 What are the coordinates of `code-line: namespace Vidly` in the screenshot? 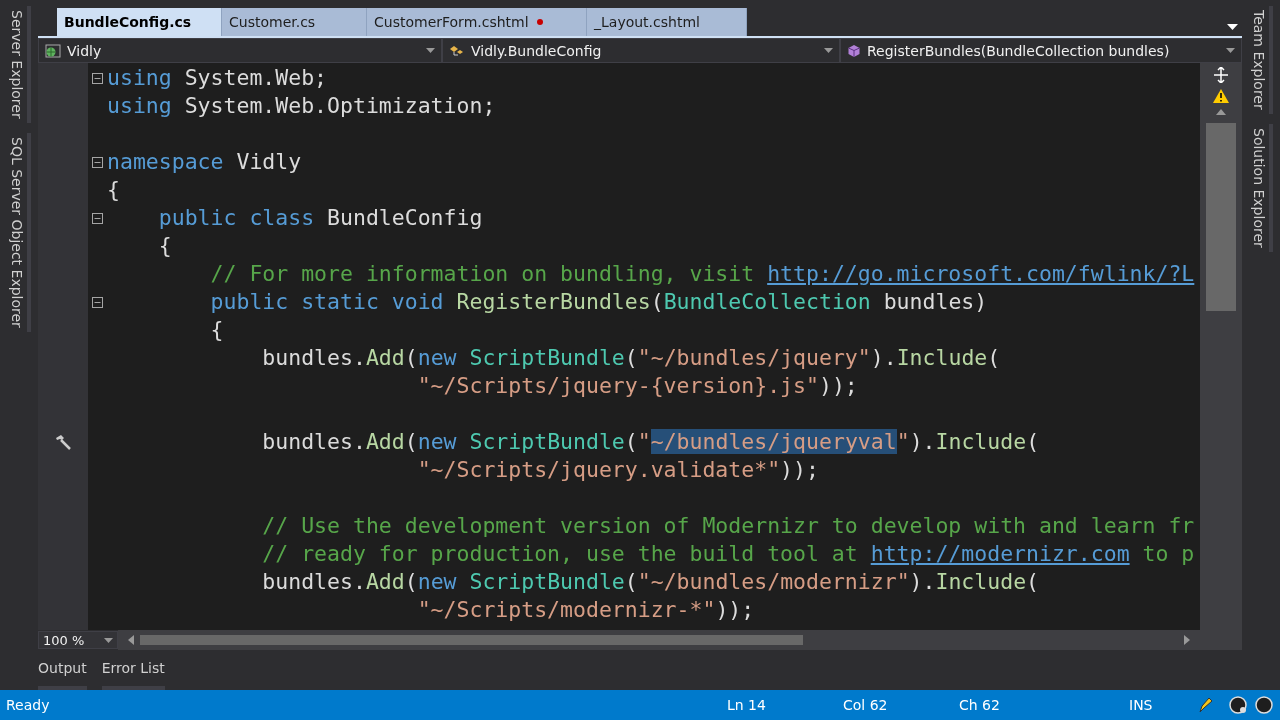 It's located at (204, 162).